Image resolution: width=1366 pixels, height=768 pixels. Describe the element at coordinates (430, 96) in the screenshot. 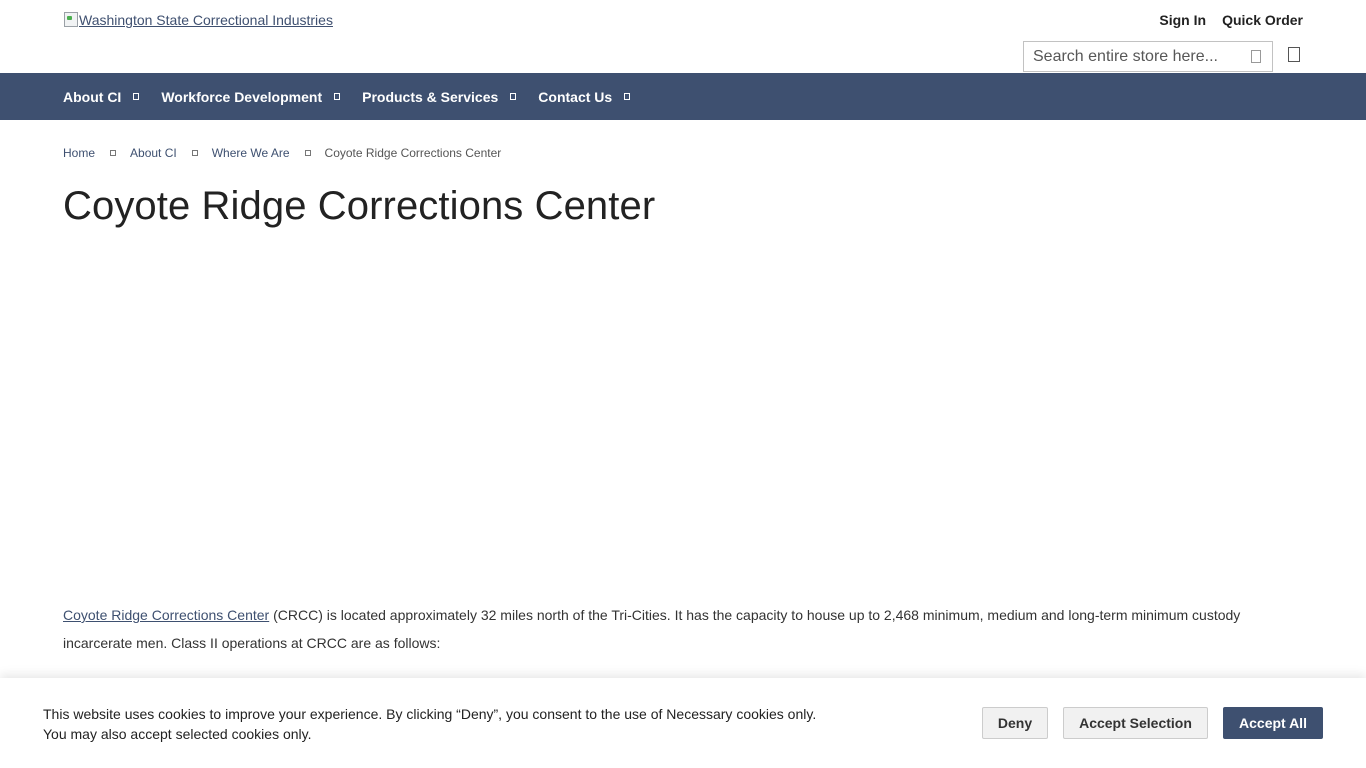

I see `nav-item-label: Products & Services` at that location.